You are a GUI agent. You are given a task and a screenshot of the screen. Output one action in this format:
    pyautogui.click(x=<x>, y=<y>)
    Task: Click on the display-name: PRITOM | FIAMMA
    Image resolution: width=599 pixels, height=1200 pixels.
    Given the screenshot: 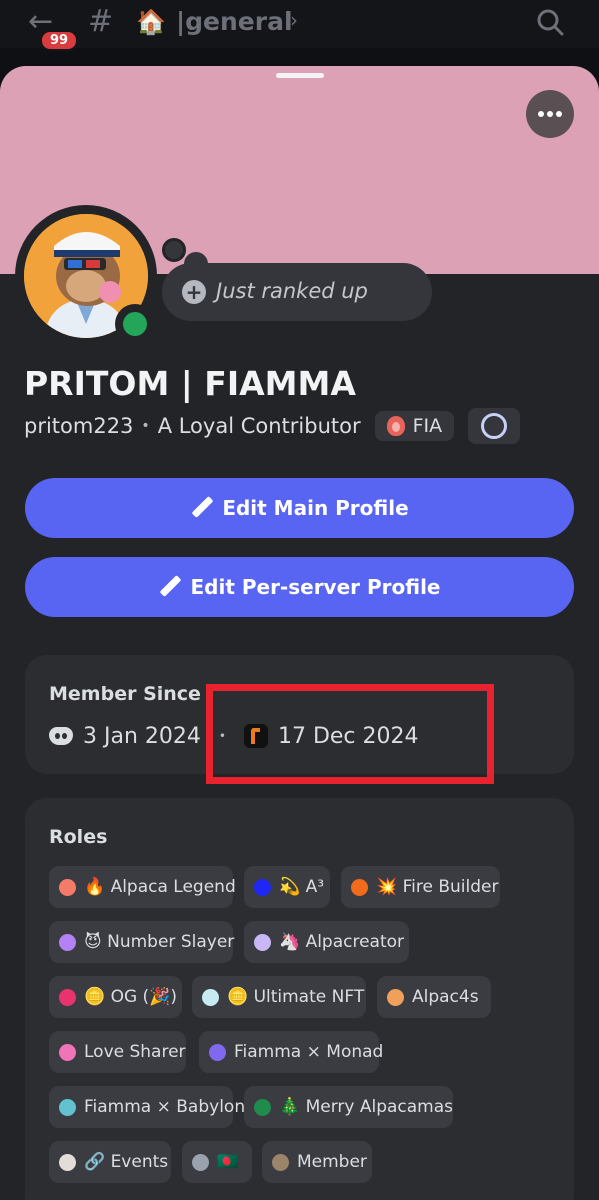 What is the action you would take?
    pyautogui.click(x=190, y=383)
    